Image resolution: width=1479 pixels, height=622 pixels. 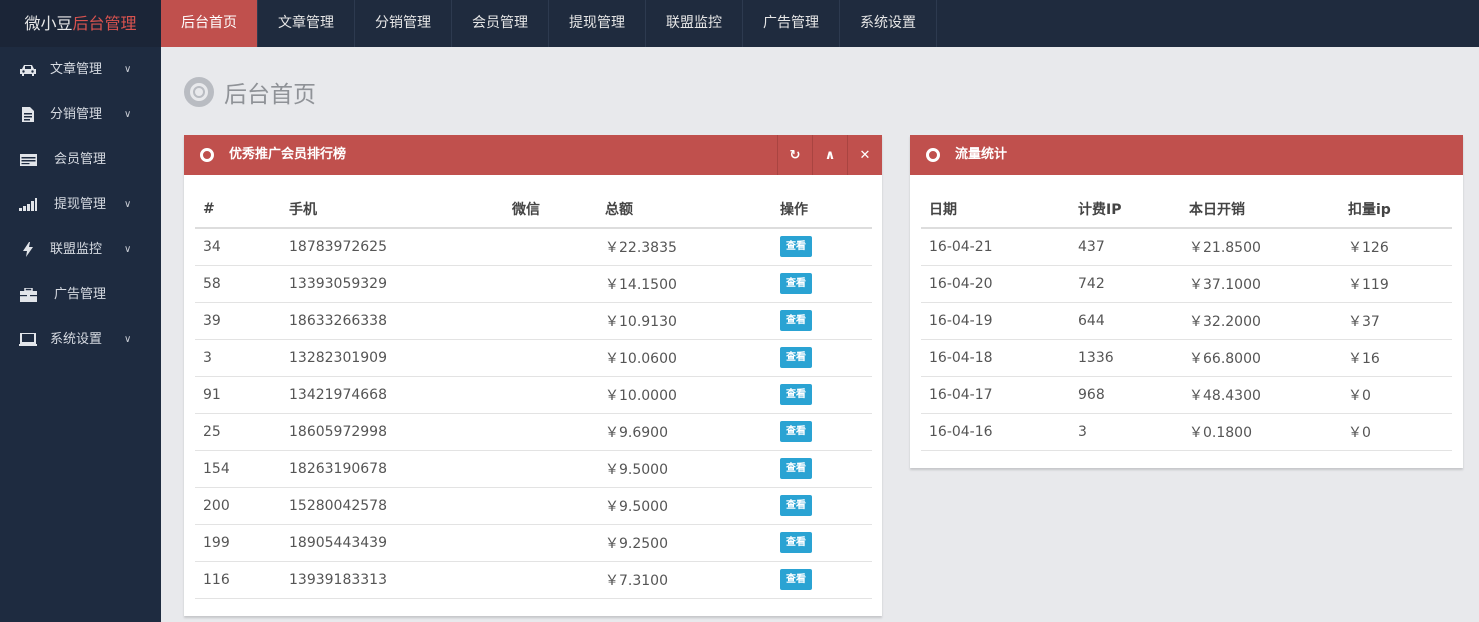 I want to click on table-row: 34 18783972625 ￥22.3835 查看, so click(x=533, y=247).